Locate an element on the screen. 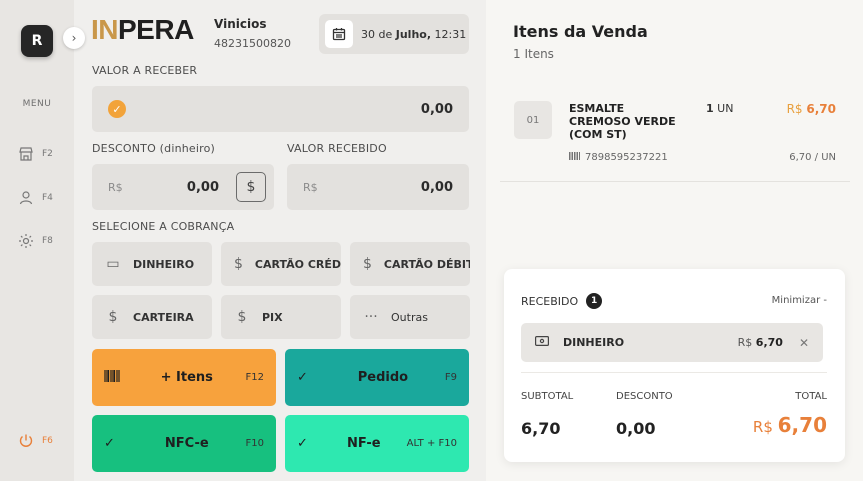 This screenshot has height=481, width=863. sidebar-item-key: F6 is located at coordinates (47, 441).